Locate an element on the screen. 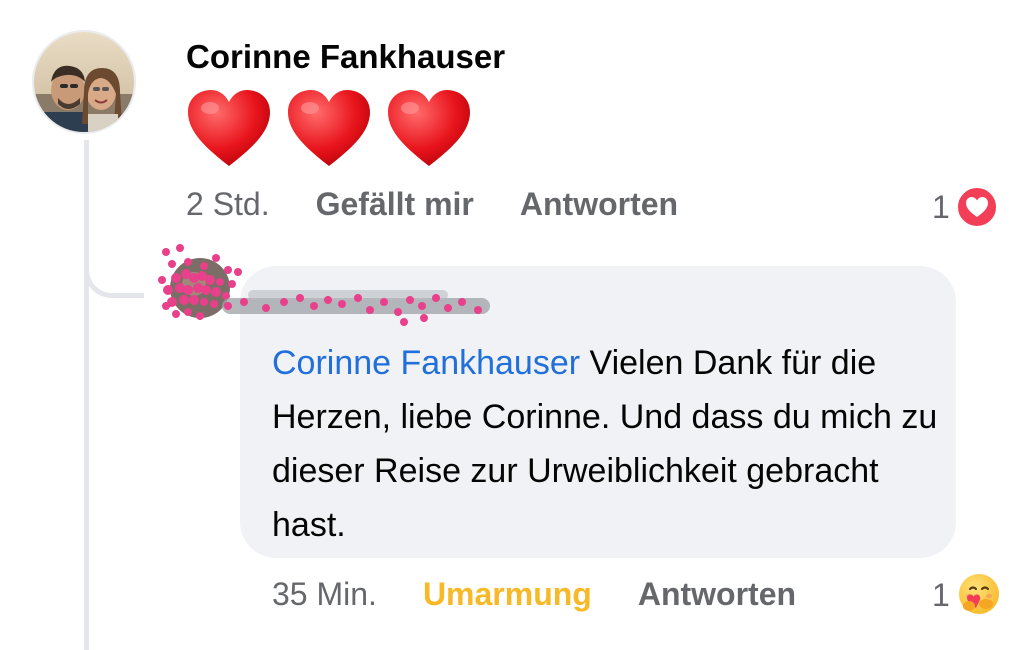 This screenshot has height=650, width=1024. reply-timestamp: 35 Min. is located at coordinates (324, 594).